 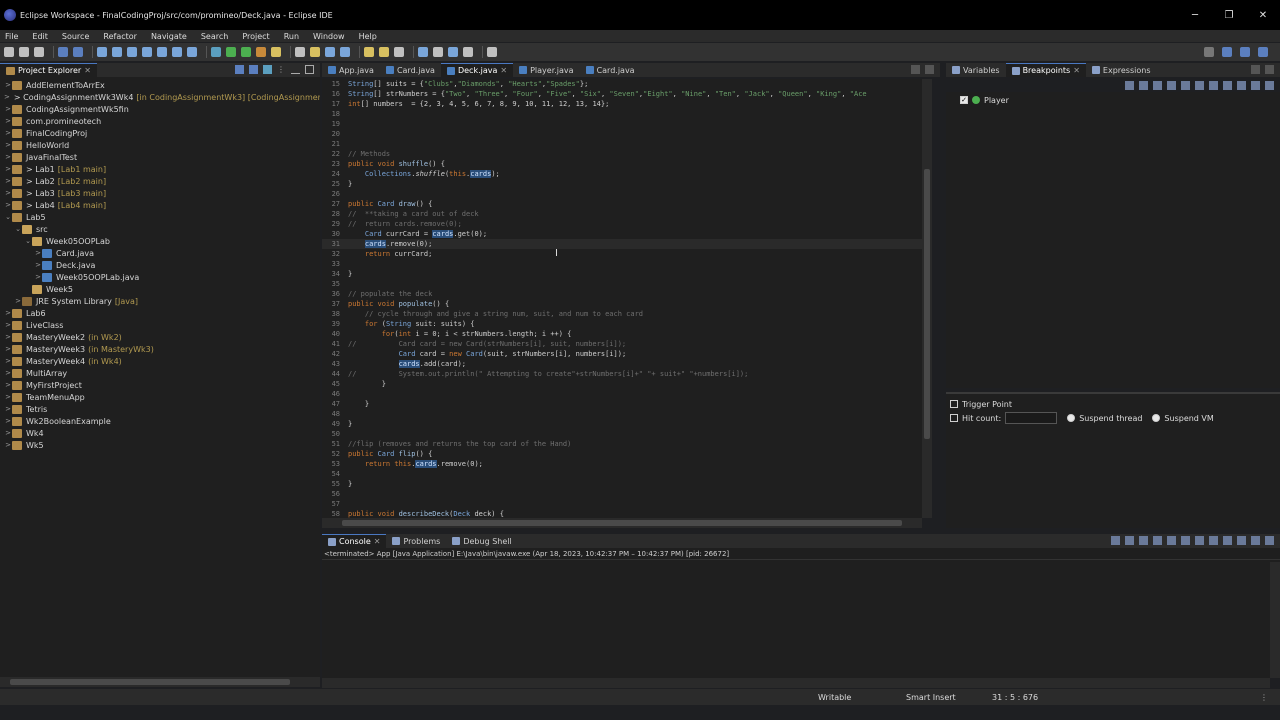 What do you see at coordinates (368, 36) in the screenshot?
I see `menu-help: Help` at bounding box center [368, 36].